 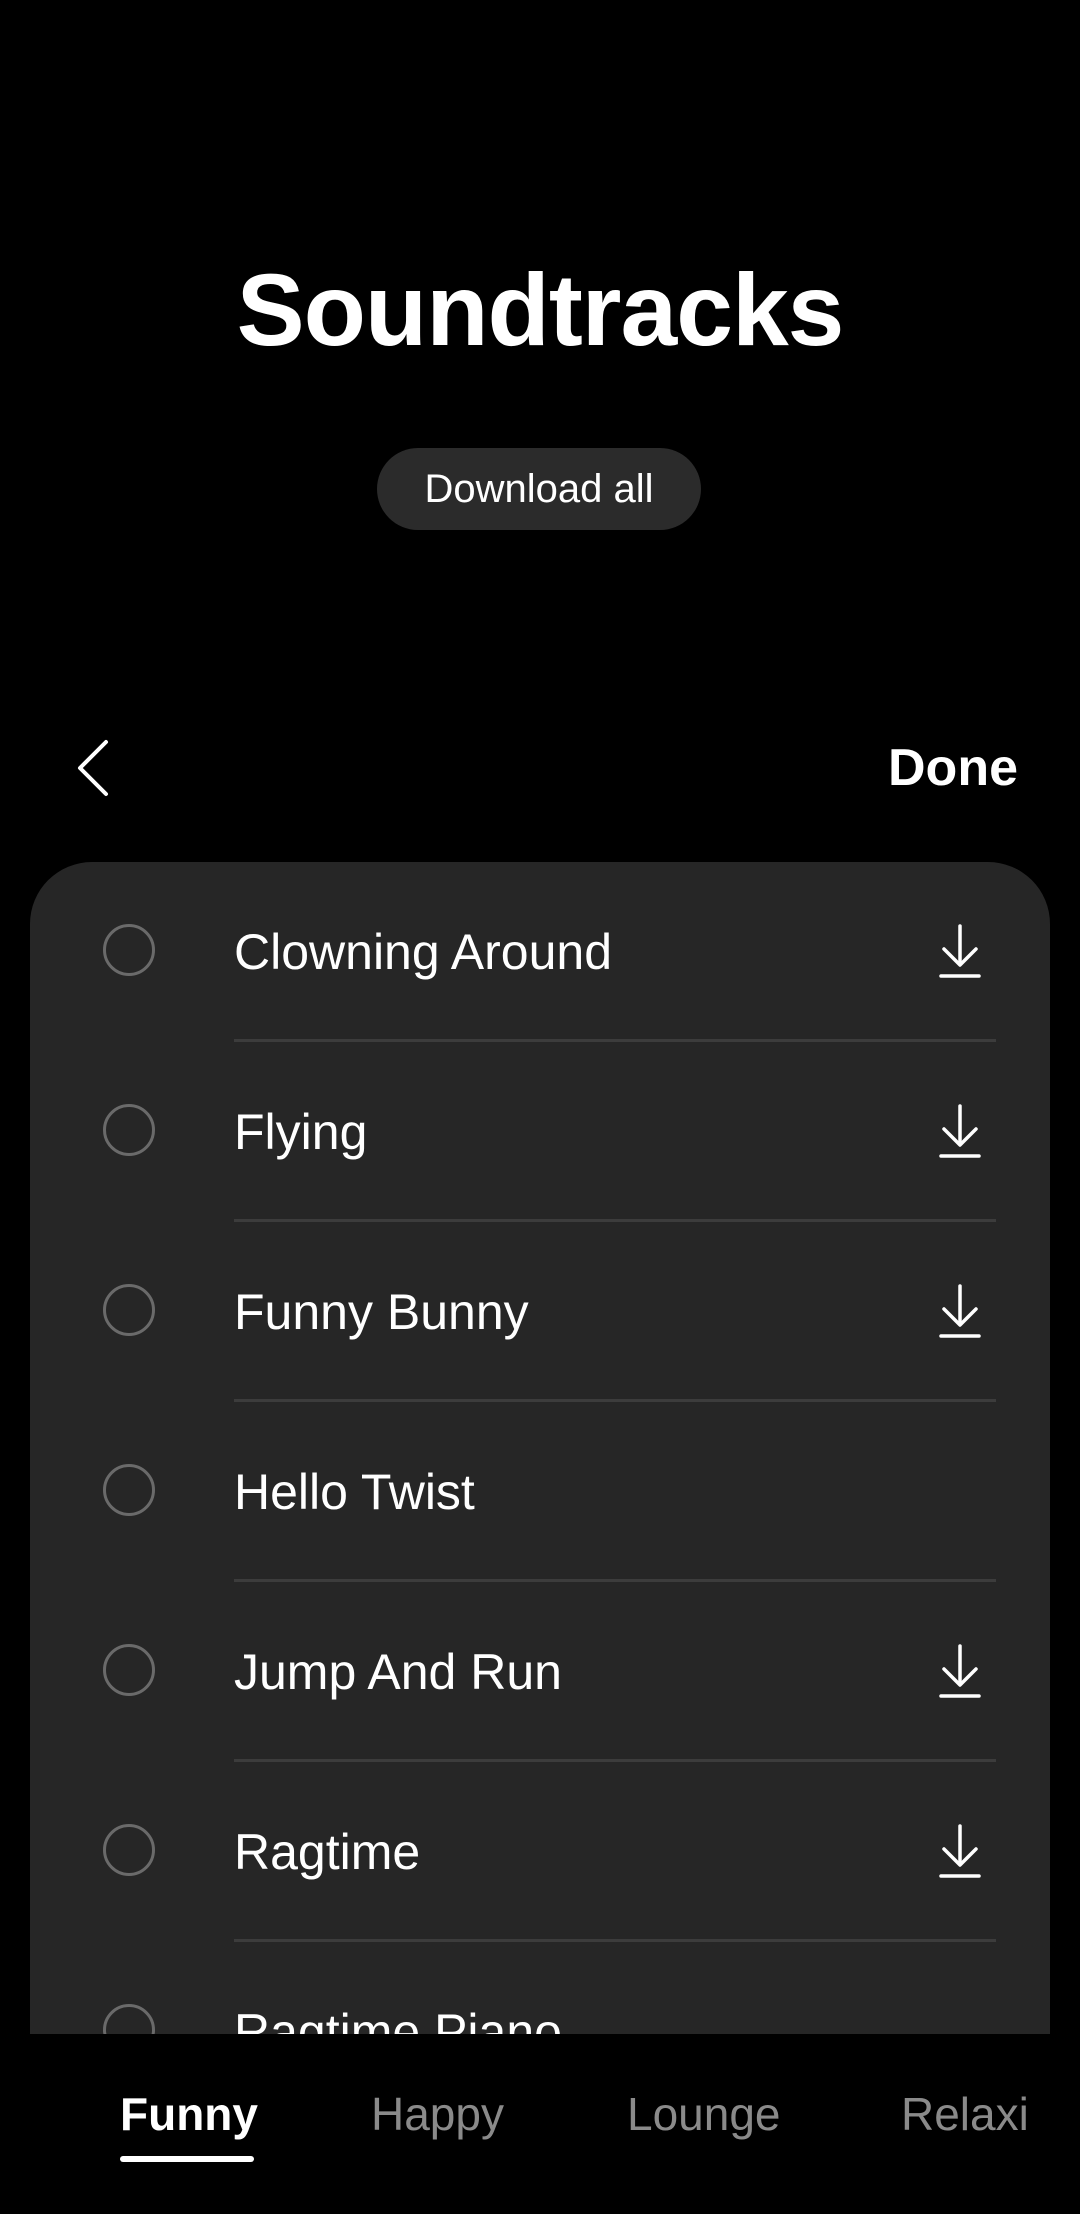 I want to click on track-name: Flying, so click(x=301, y=1132).